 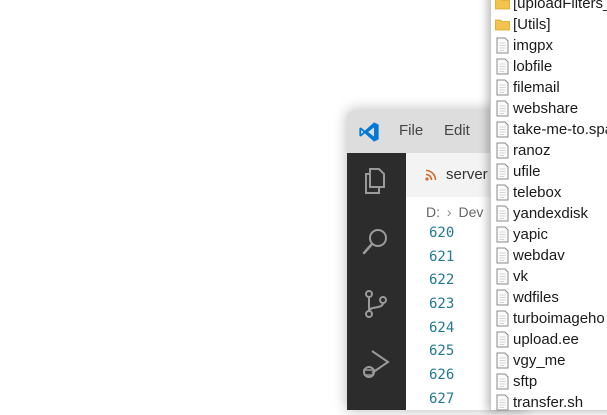 What do you see at coordinates (527, 171) in the screenshot?
I see `dropdown-item-label: ufile` at bounding box center [527, 171].